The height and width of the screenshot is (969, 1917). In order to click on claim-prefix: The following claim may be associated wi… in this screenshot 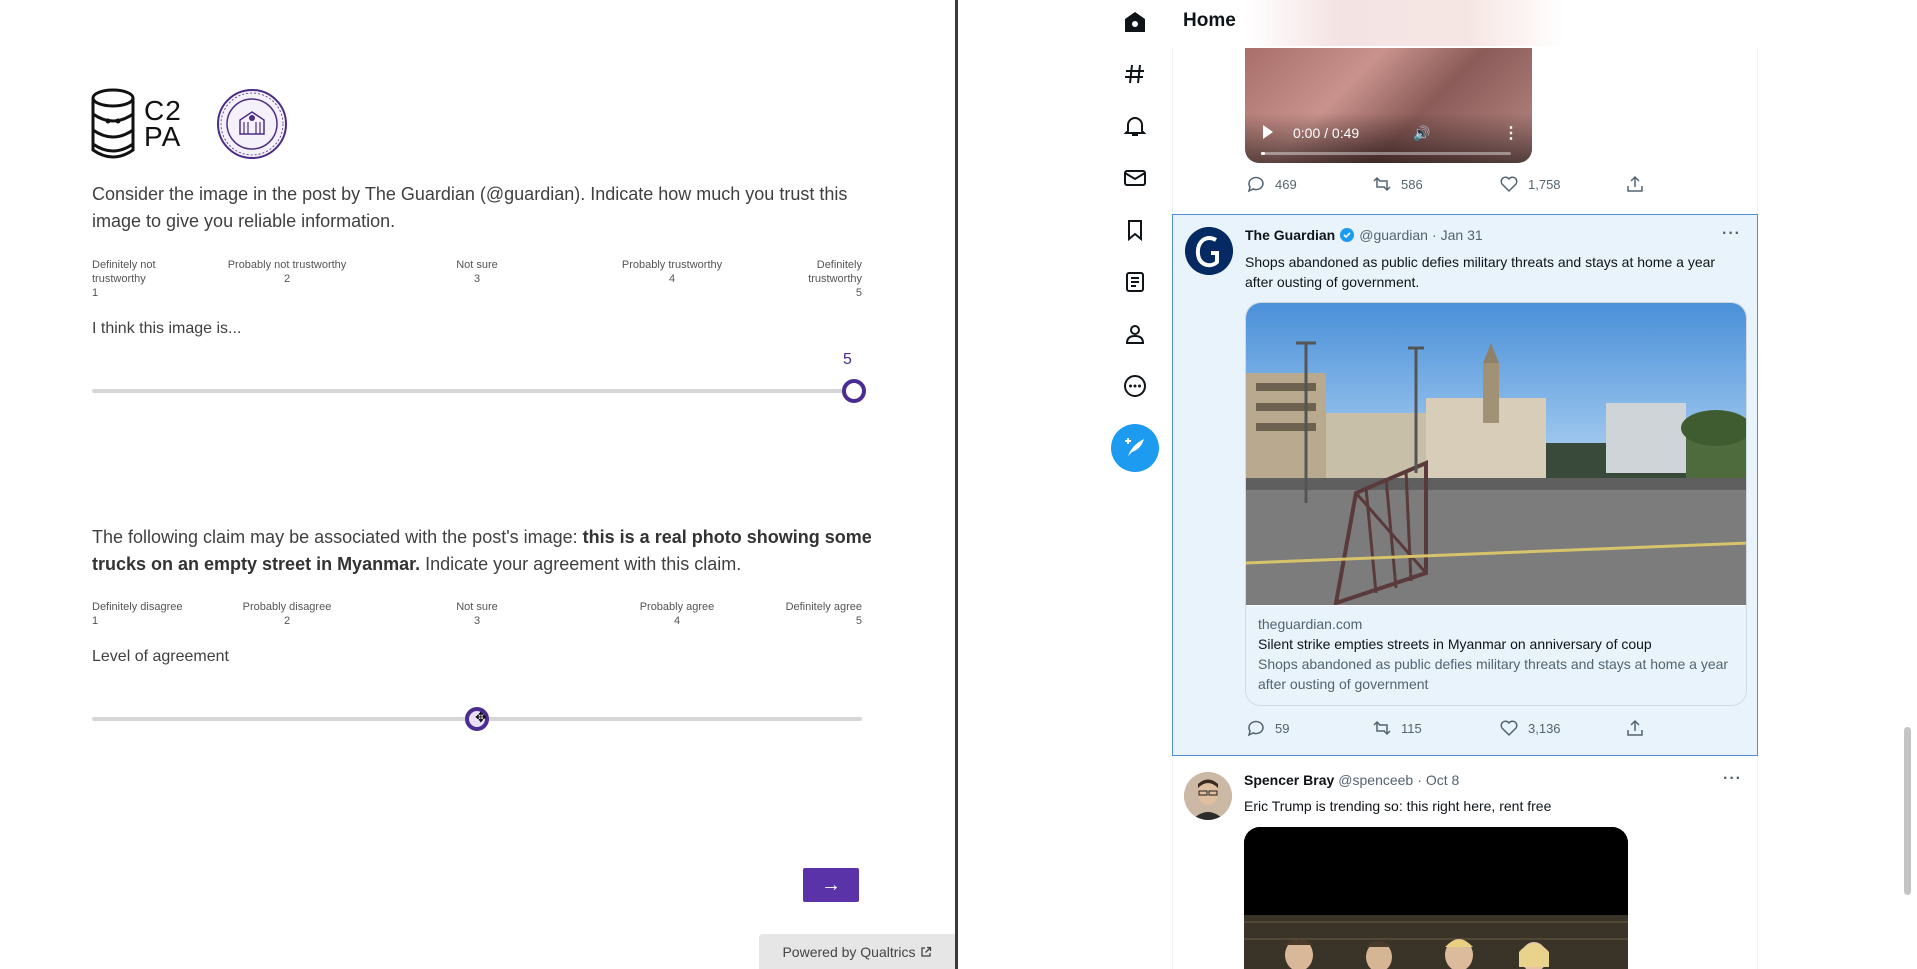, I will do `click(337, 537)`.